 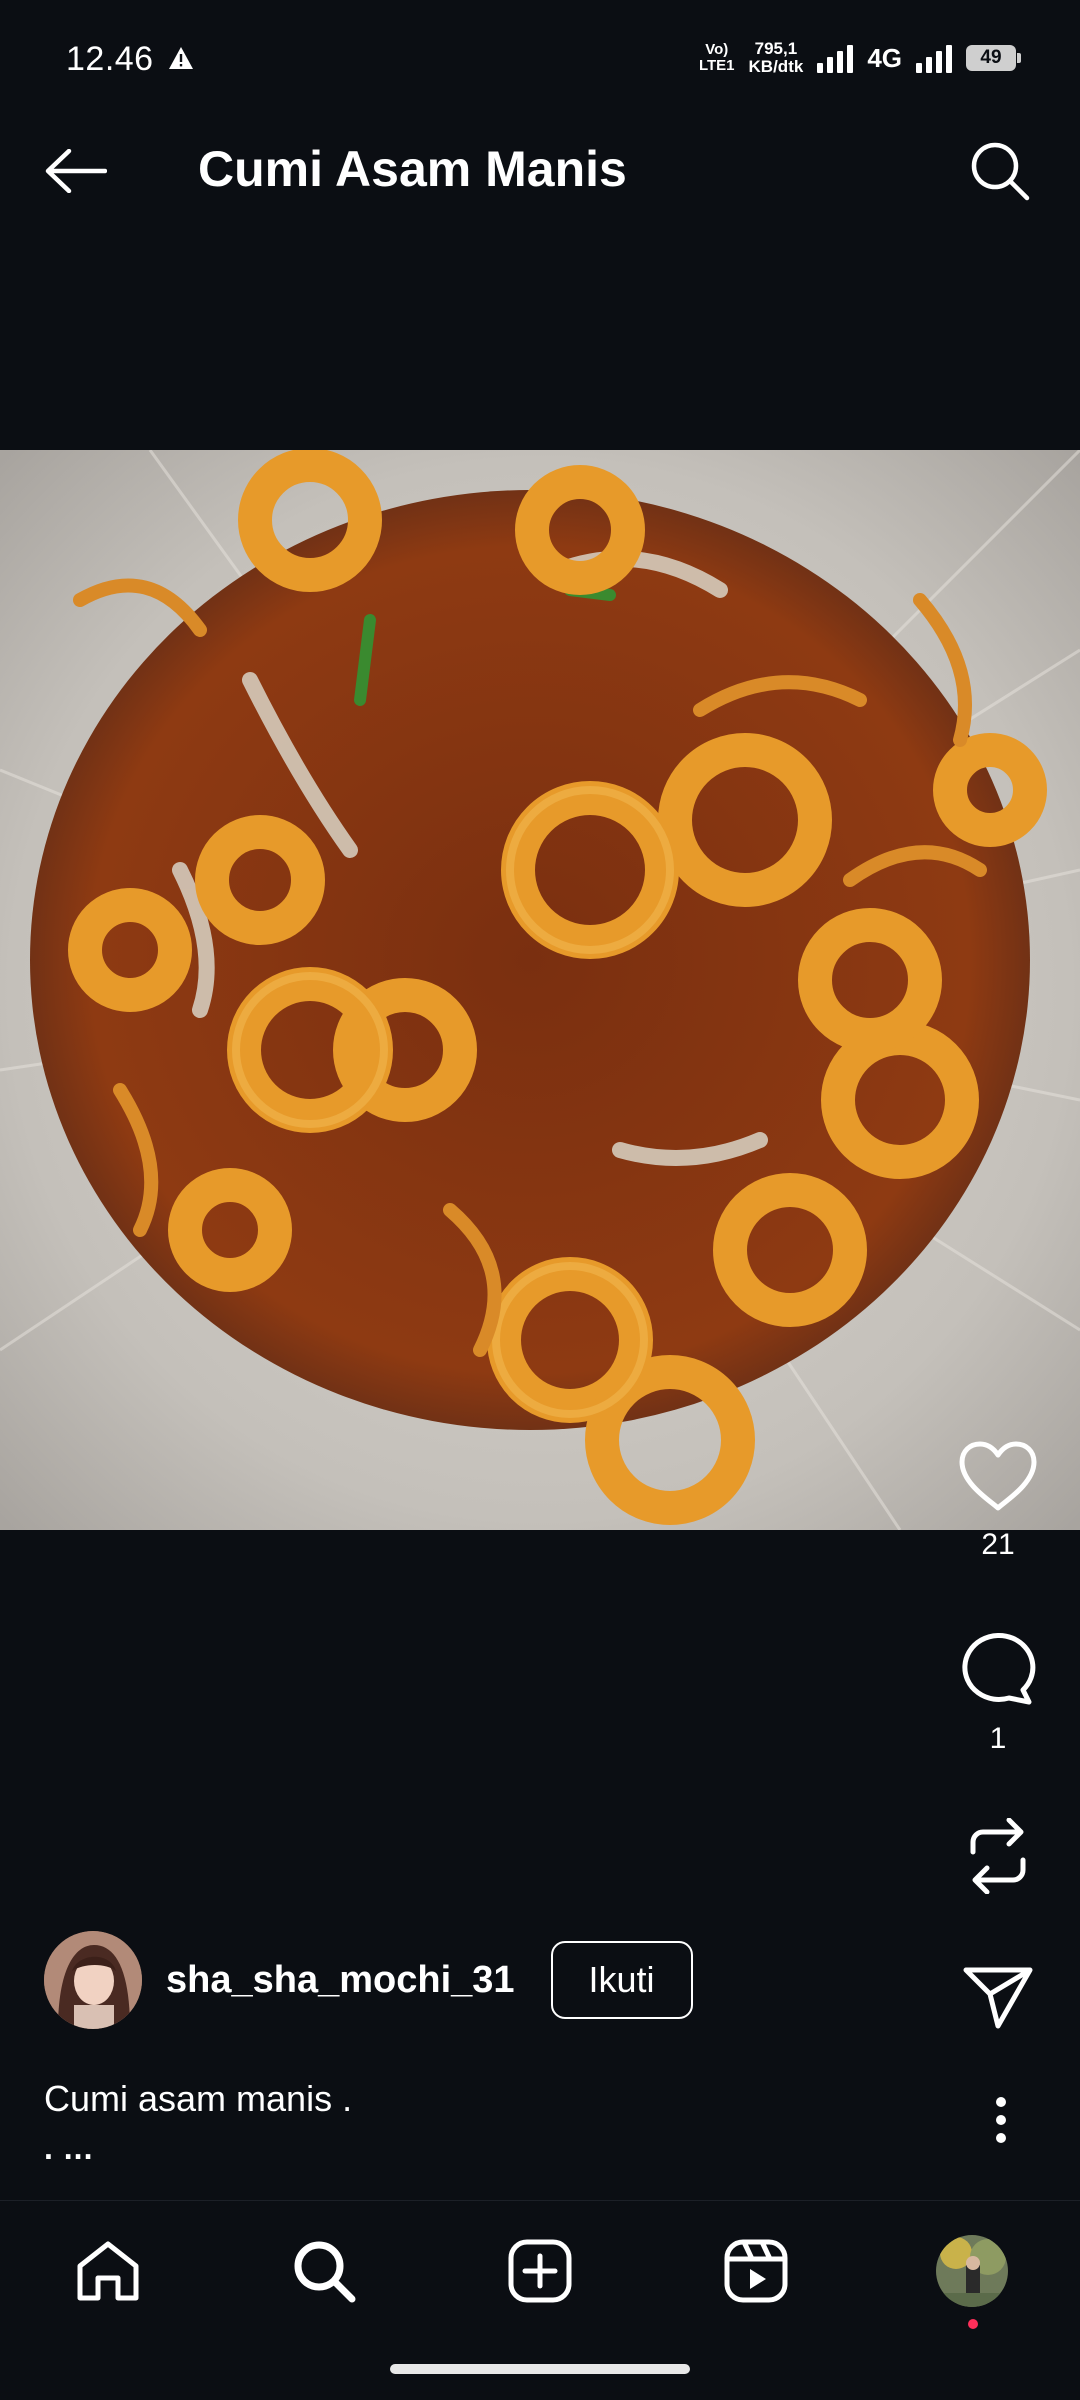 I want to click on search-button, so click(x=1000, y=171).